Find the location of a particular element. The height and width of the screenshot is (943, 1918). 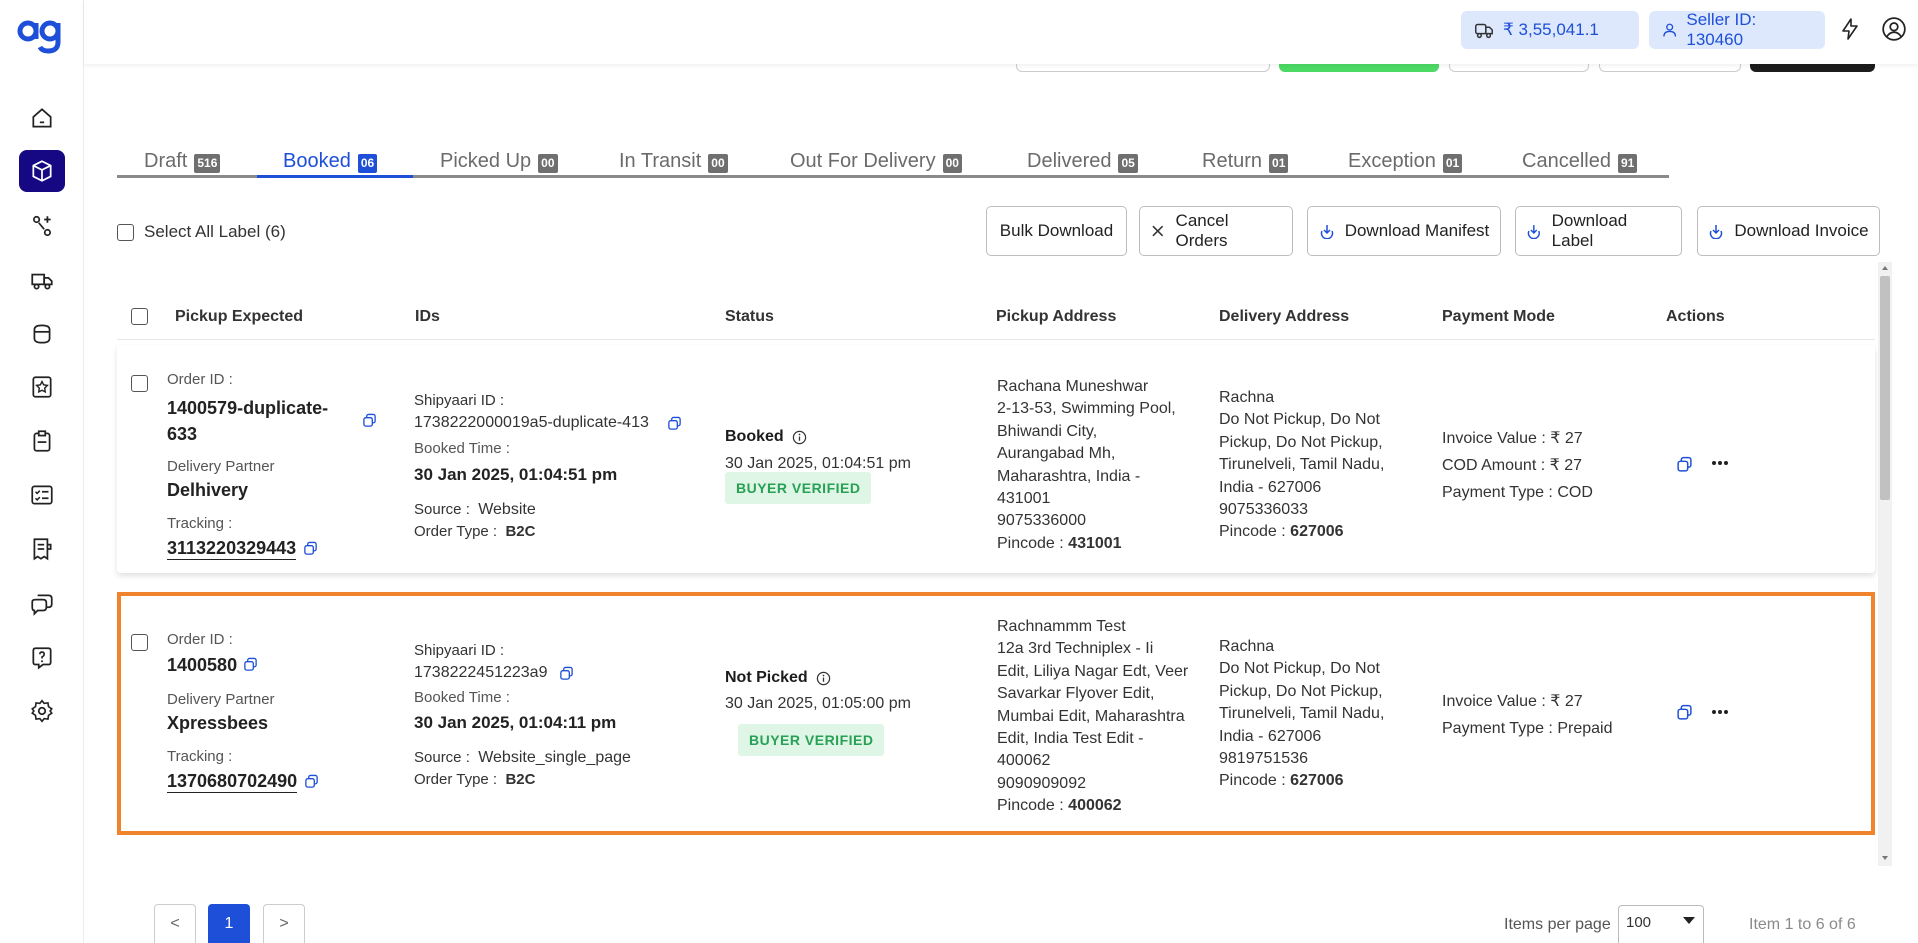

source-value: Website_single_page is located at coordinates (554, 757).